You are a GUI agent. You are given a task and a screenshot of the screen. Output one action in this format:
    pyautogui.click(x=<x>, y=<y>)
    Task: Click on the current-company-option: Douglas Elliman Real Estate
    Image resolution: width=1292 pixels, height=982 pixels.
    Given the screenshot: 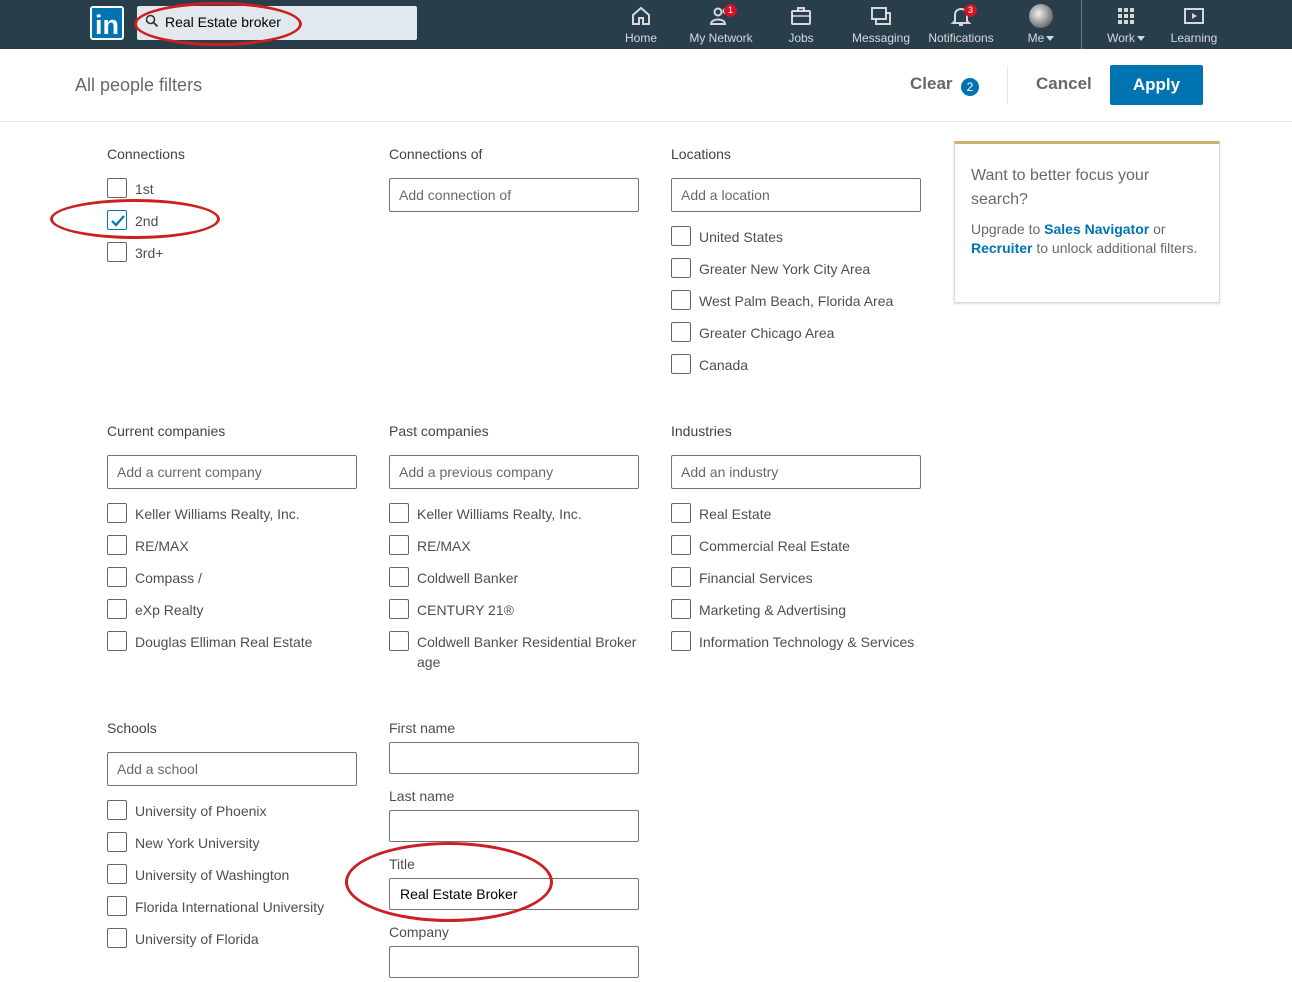 What is the action you would take?
    pyautogui.click(x=232, y=647)
    